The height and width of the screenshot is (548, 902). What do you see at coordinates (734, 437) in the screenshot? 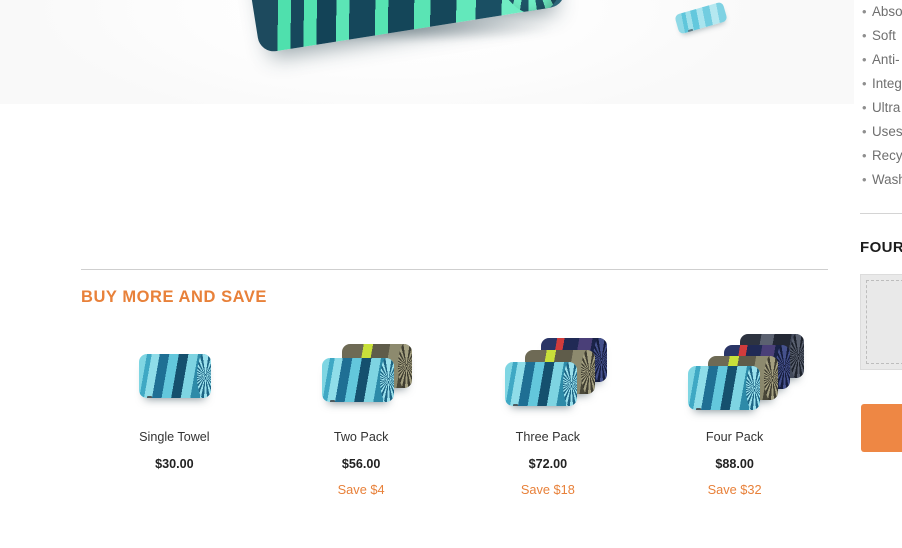
I see `bundle-name: Four Pack` at bounding box center [734, 437].